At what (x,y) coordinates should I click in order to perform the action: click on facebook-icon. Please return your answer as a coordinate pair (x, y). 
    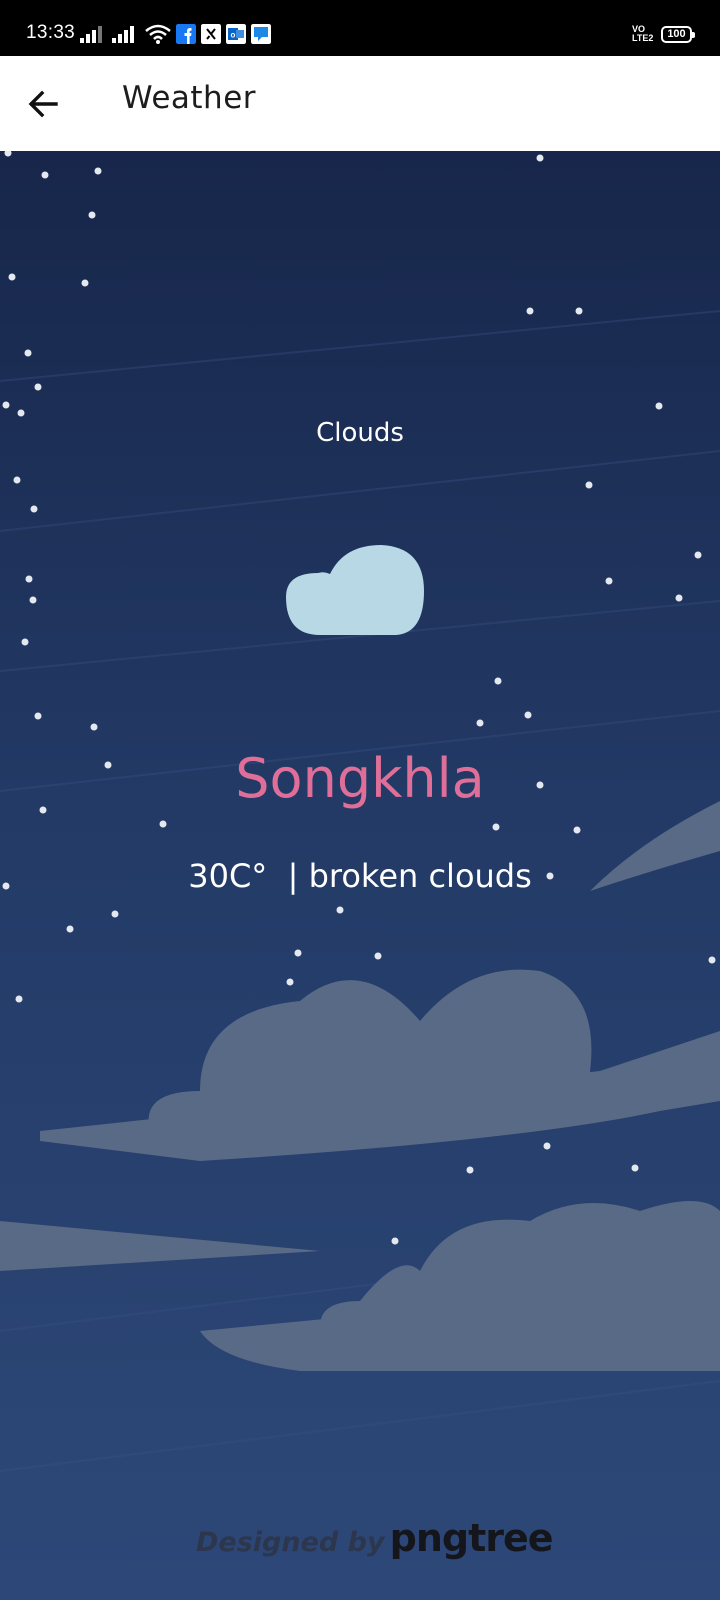
    Looking at the image, I should click on (186, 34).